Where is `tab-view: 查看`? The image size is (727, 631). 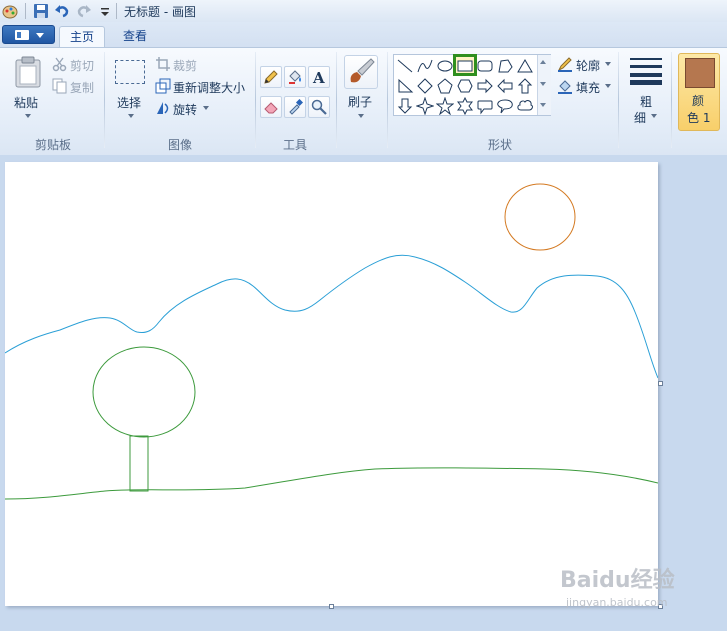 tab-view: 查看 is located at coordinates (135, 37).